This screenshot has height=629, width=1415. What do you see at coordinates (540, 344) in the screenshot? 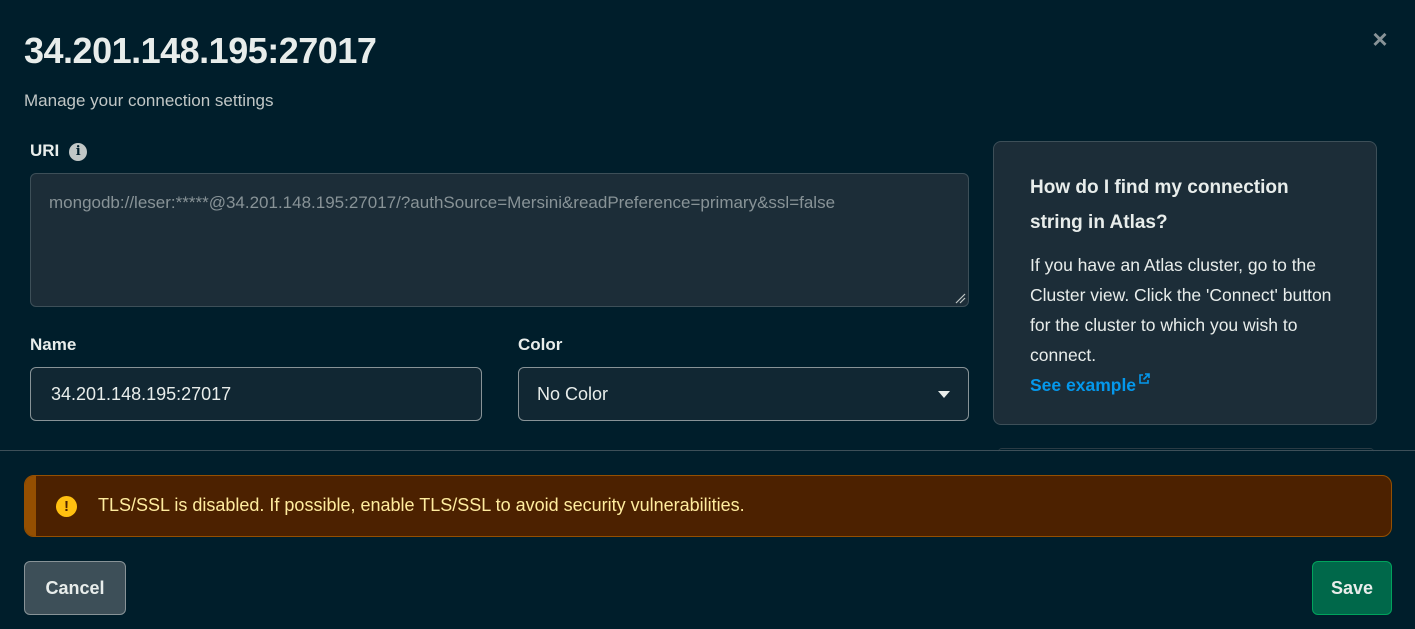
I see `color-label: Color` at bounding box center [540, 344].